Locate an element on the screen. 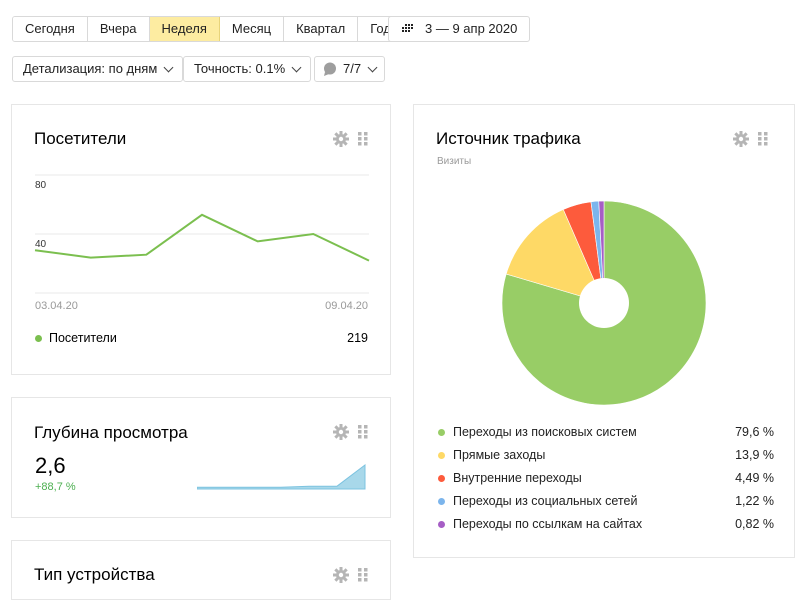  date-range-label: 3 — 9 апр 2020 is located at coordinates (471, 29).